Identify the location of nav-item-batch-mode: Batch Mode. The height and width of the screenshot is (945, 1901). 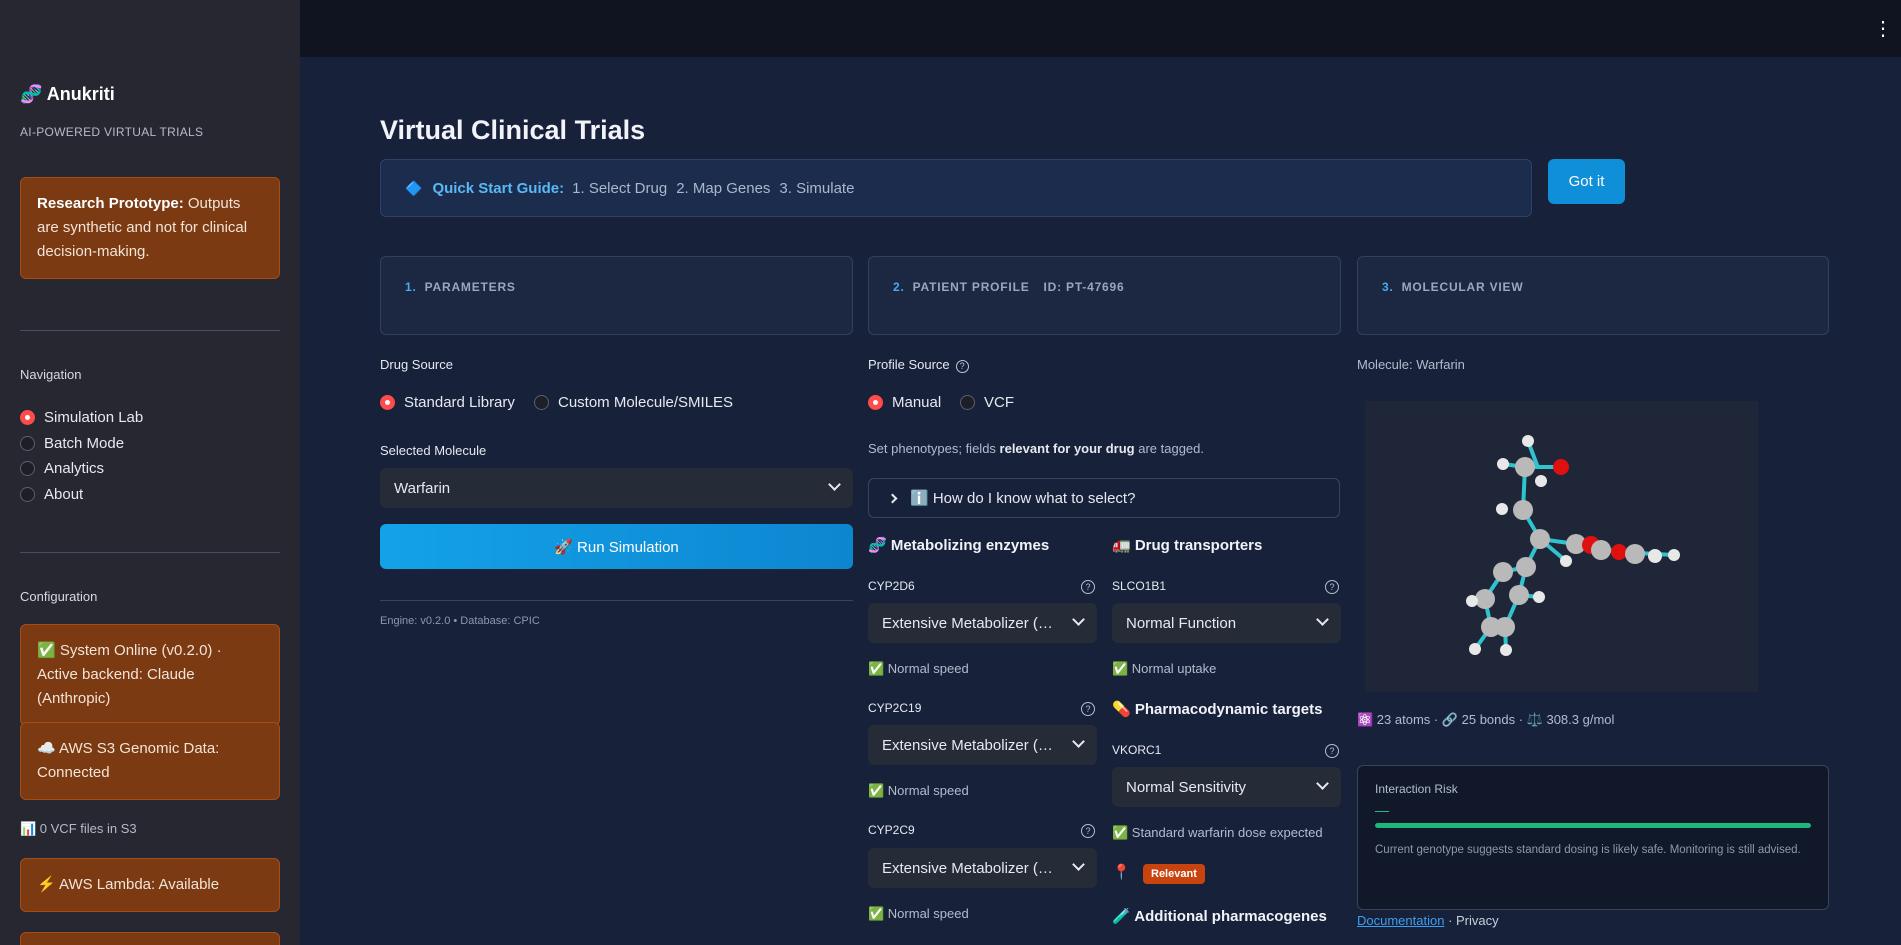
(81, 444).